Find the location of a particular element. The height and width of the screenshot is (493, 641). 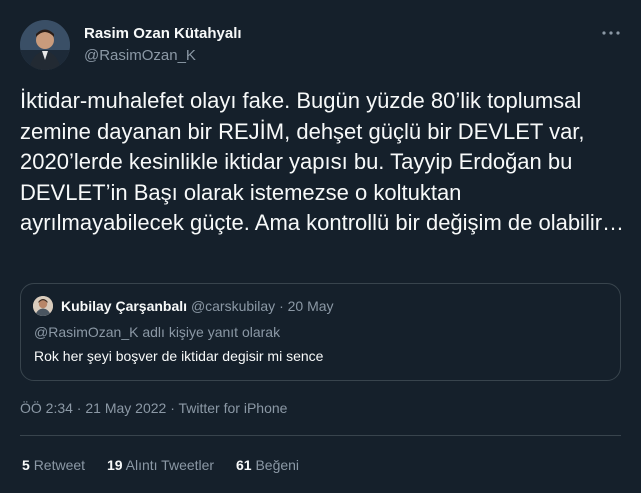

likes-label: Beğeni is located at coordinates (277, 465).